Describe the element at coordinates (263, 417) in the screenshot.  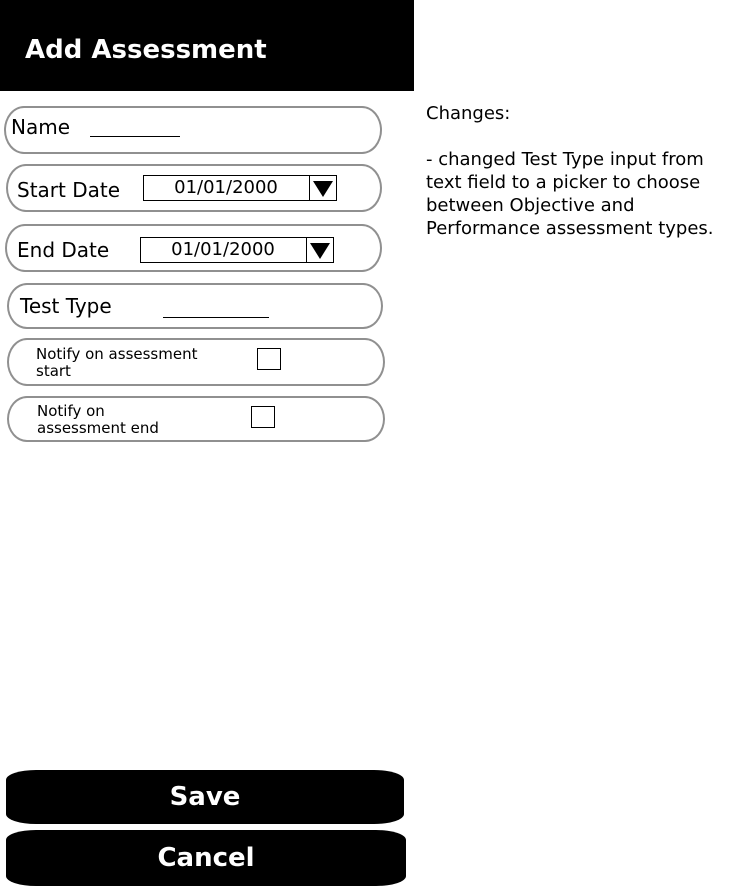
I see `notify-end-checkbox` at that location.